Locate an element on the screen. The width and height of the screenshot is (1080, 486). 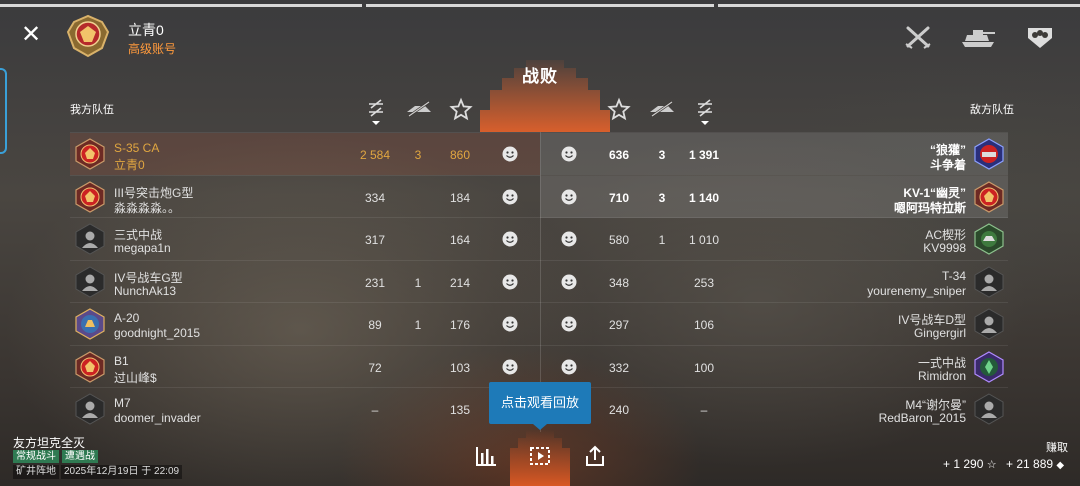
star-icon is located at coordinates (461, 111).